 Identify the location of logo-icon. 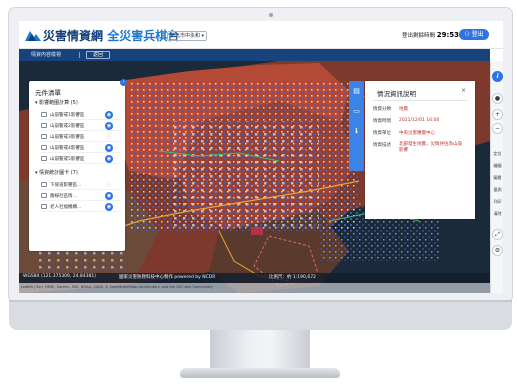
(33, 36).